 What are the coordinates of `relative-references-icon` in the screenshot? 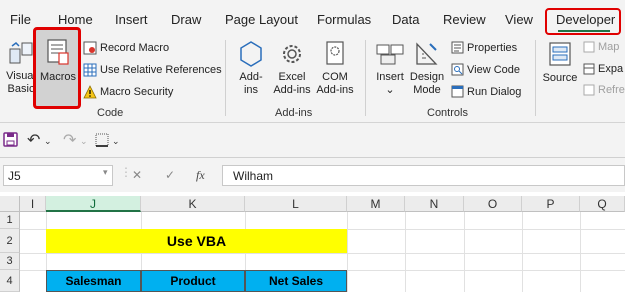 It's located at (90, 70).